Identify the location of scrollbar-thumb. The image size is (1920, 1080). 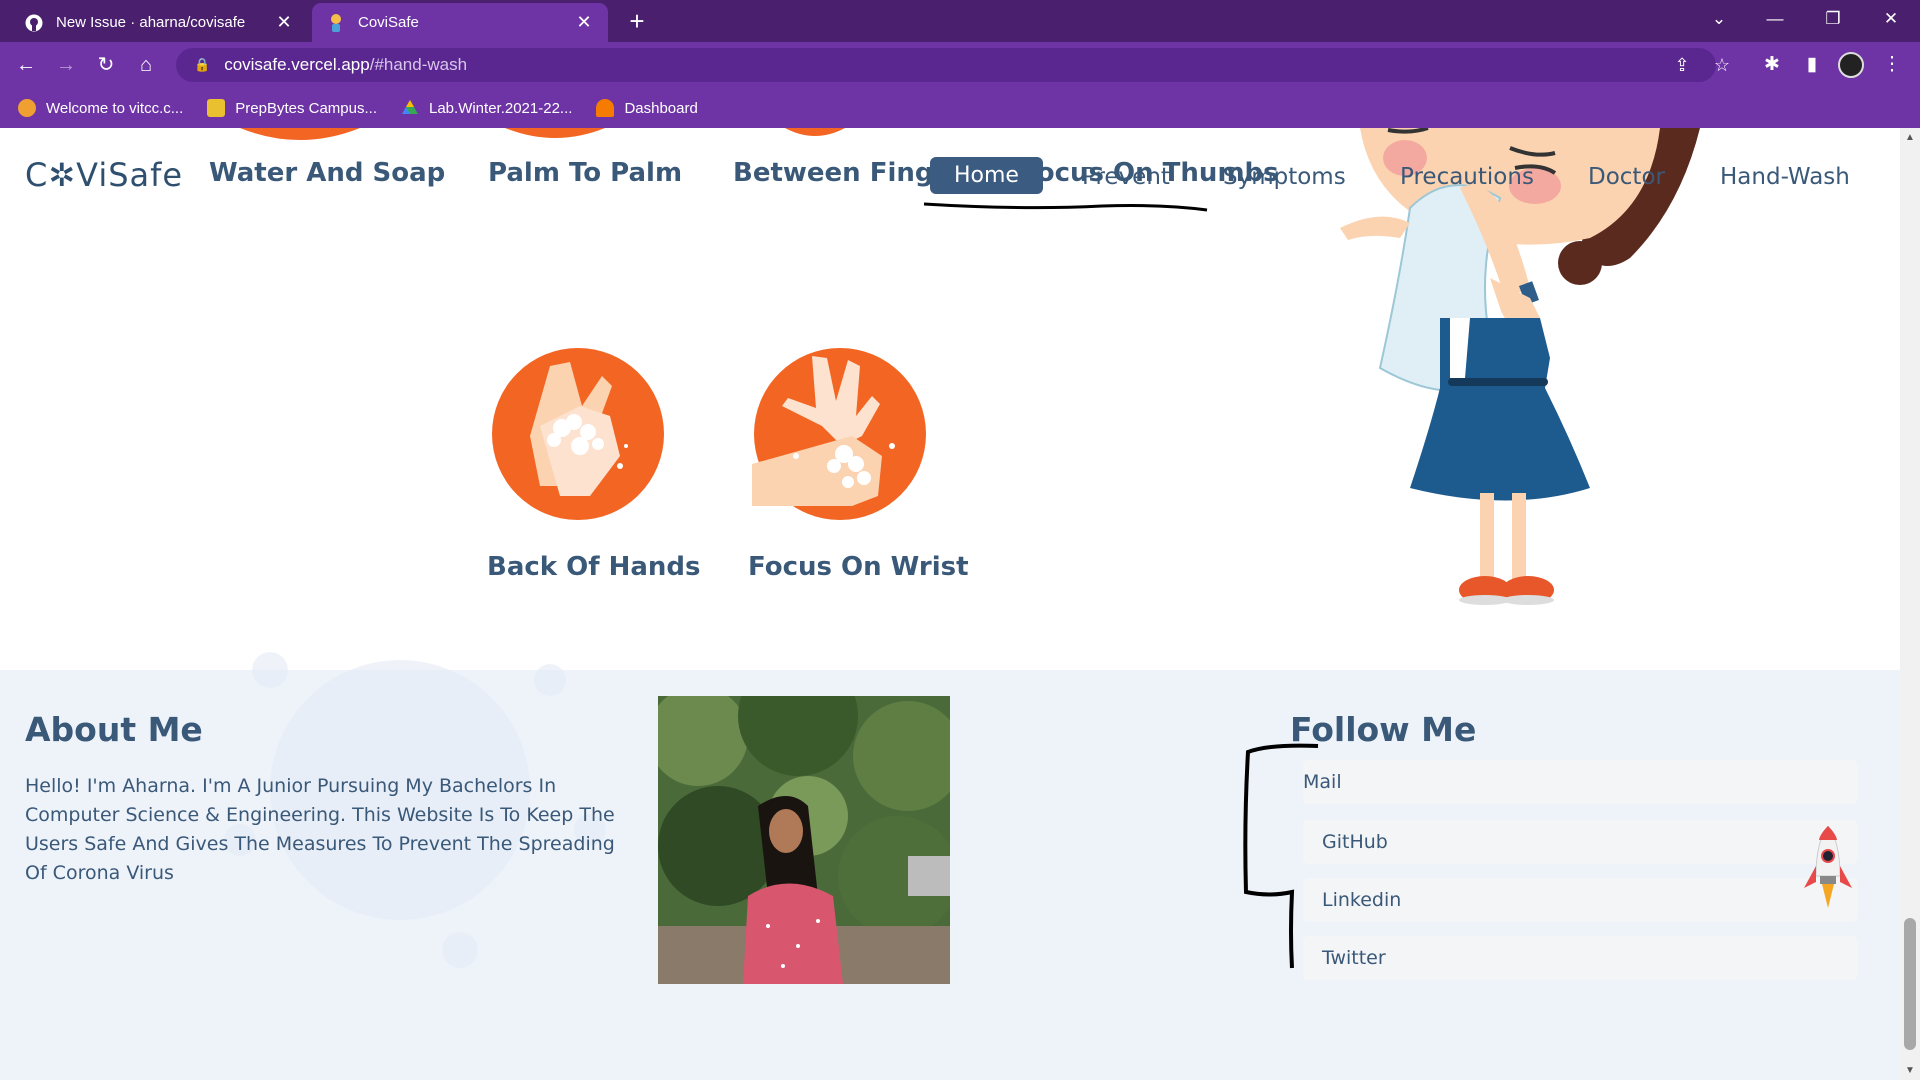
(1910, 984).